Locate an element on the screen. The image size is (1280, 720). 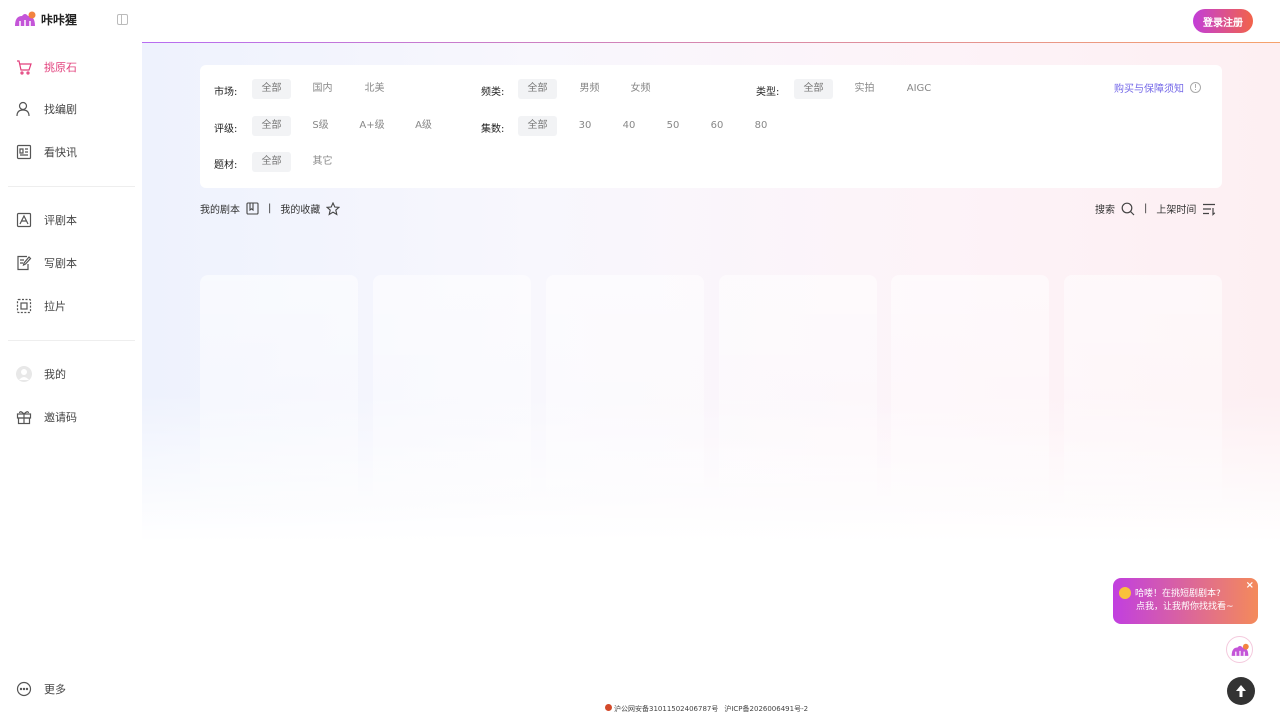
back-to-top-button is located at coordinates (1241, 691).